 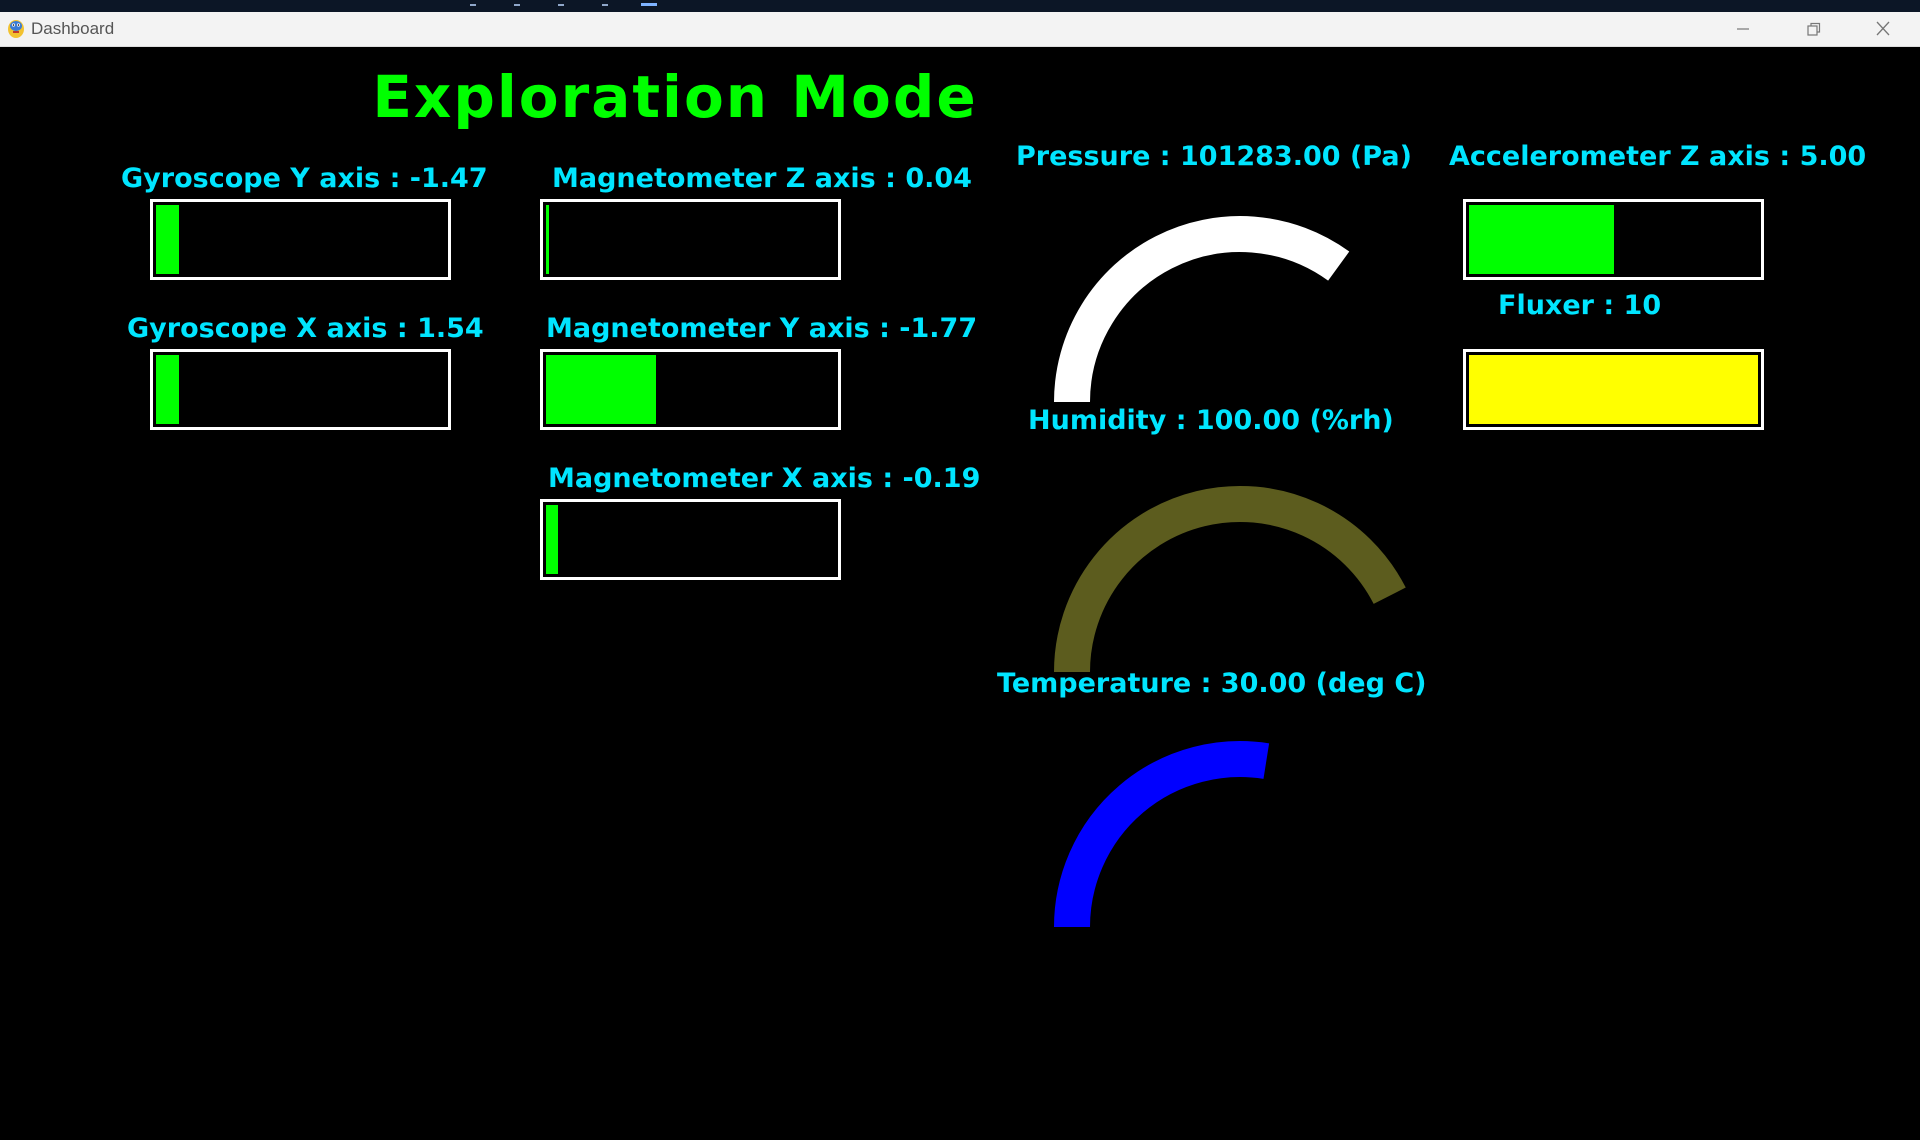 What do you see at coordinates (960, 6) in the screenshot?
I see `taskbar-strip` at bounding box center [960, 6].